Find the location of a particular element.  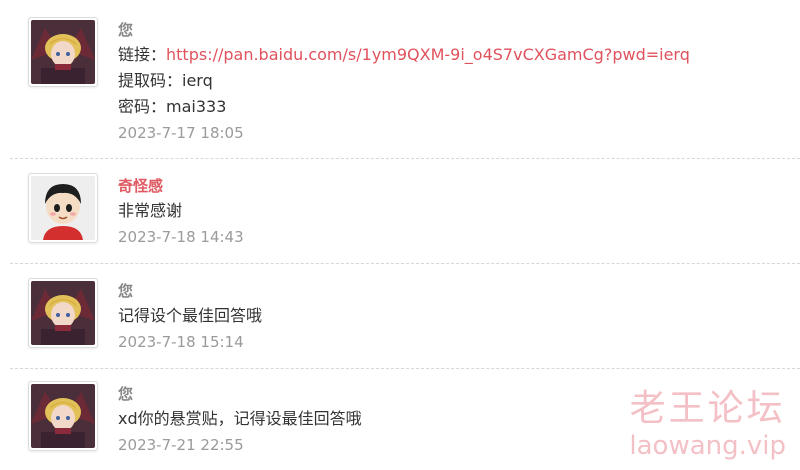

reply-timestamp: 2023-7-17 18:05 is located at coordinates (181, 133).